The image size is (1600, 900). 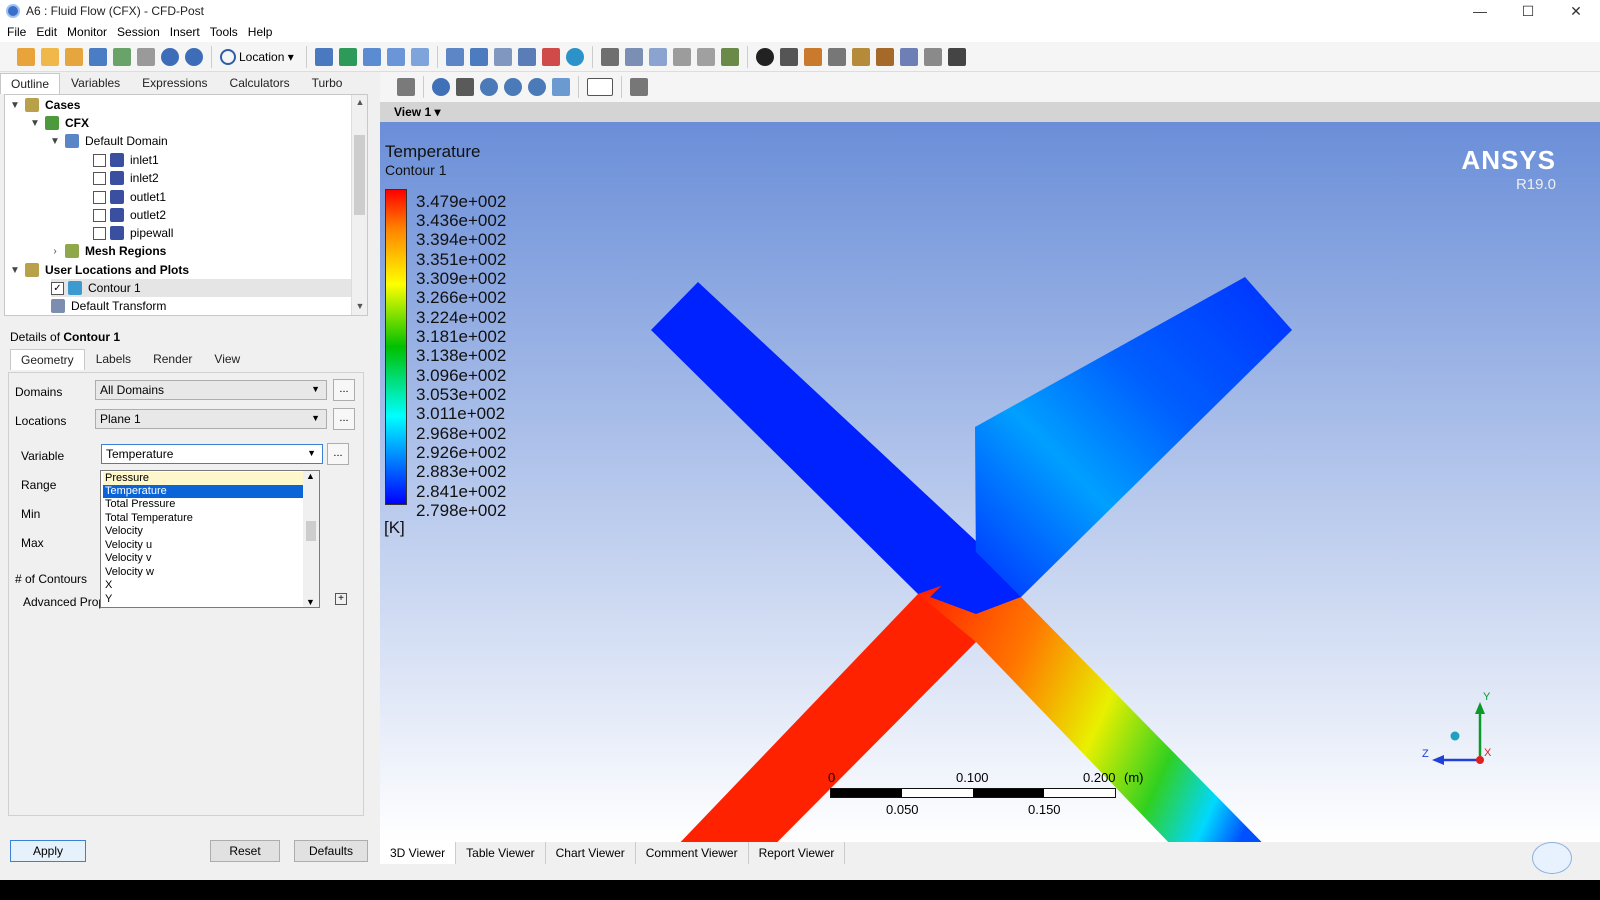 I want to click on tab-view: View, so click(x=227, y=359).